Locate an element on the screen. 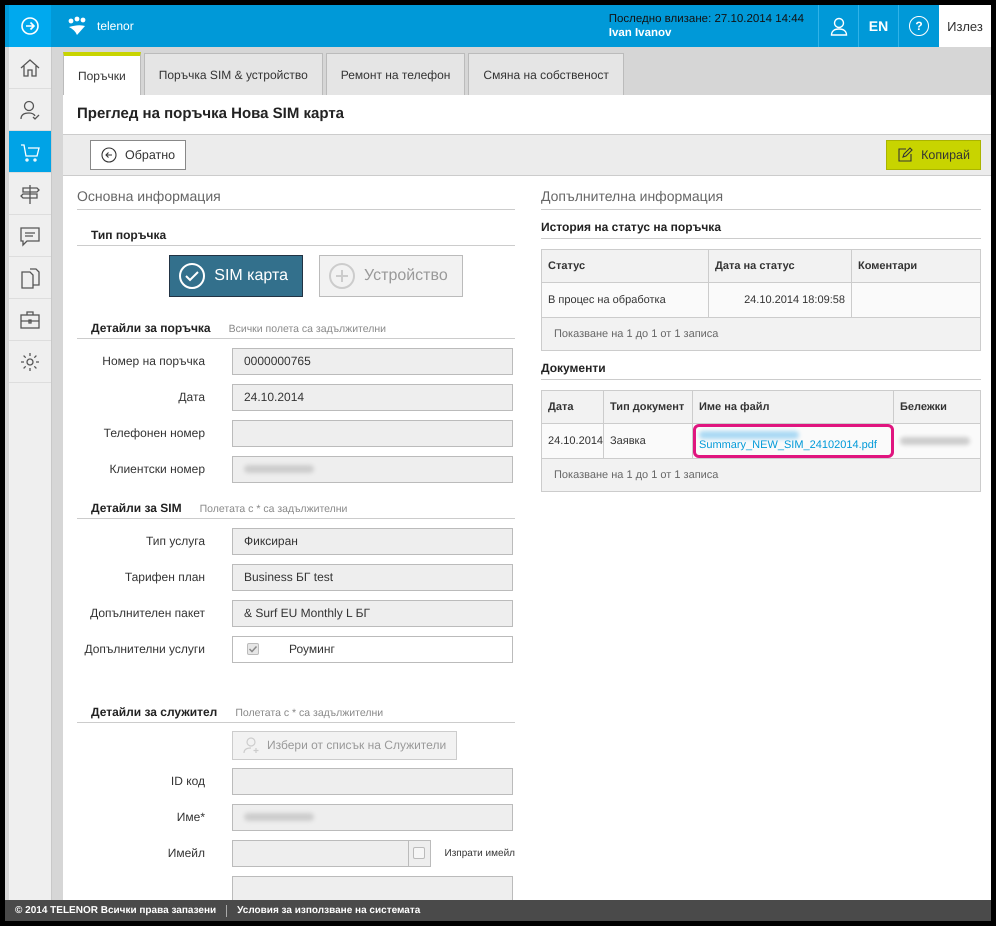  subsection-title: Детайли за служител is located at coordinates (154, 712).